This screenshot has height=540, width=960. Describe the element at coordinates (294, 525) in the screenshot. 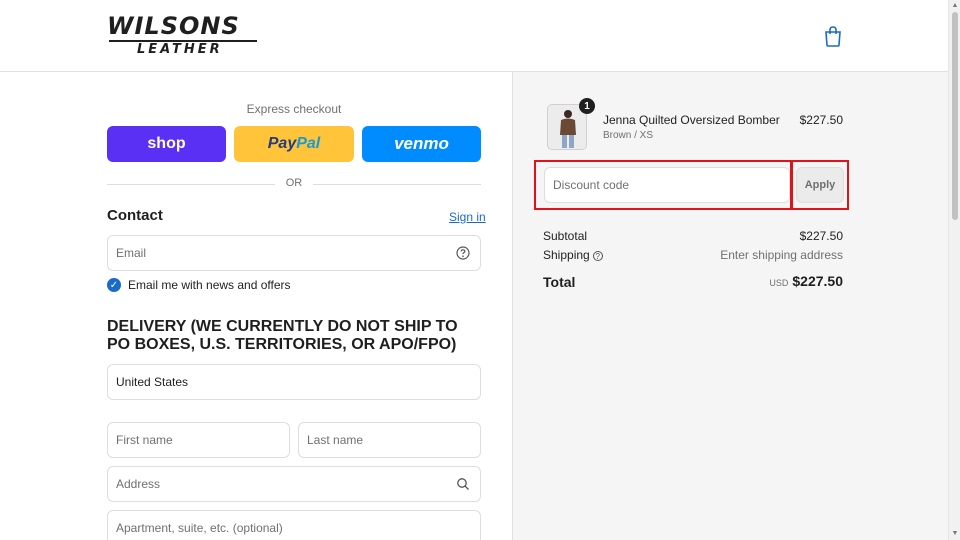

I see `apartment-field: Apartment, suite, etc. (optional)` at that location.